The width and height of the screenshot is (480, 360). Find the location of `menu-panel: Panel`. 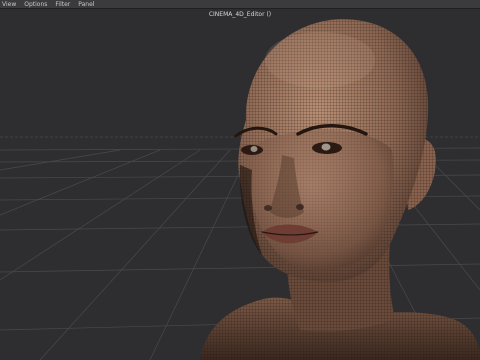

menu-panel: Panel is located at coordinates (86, 4).